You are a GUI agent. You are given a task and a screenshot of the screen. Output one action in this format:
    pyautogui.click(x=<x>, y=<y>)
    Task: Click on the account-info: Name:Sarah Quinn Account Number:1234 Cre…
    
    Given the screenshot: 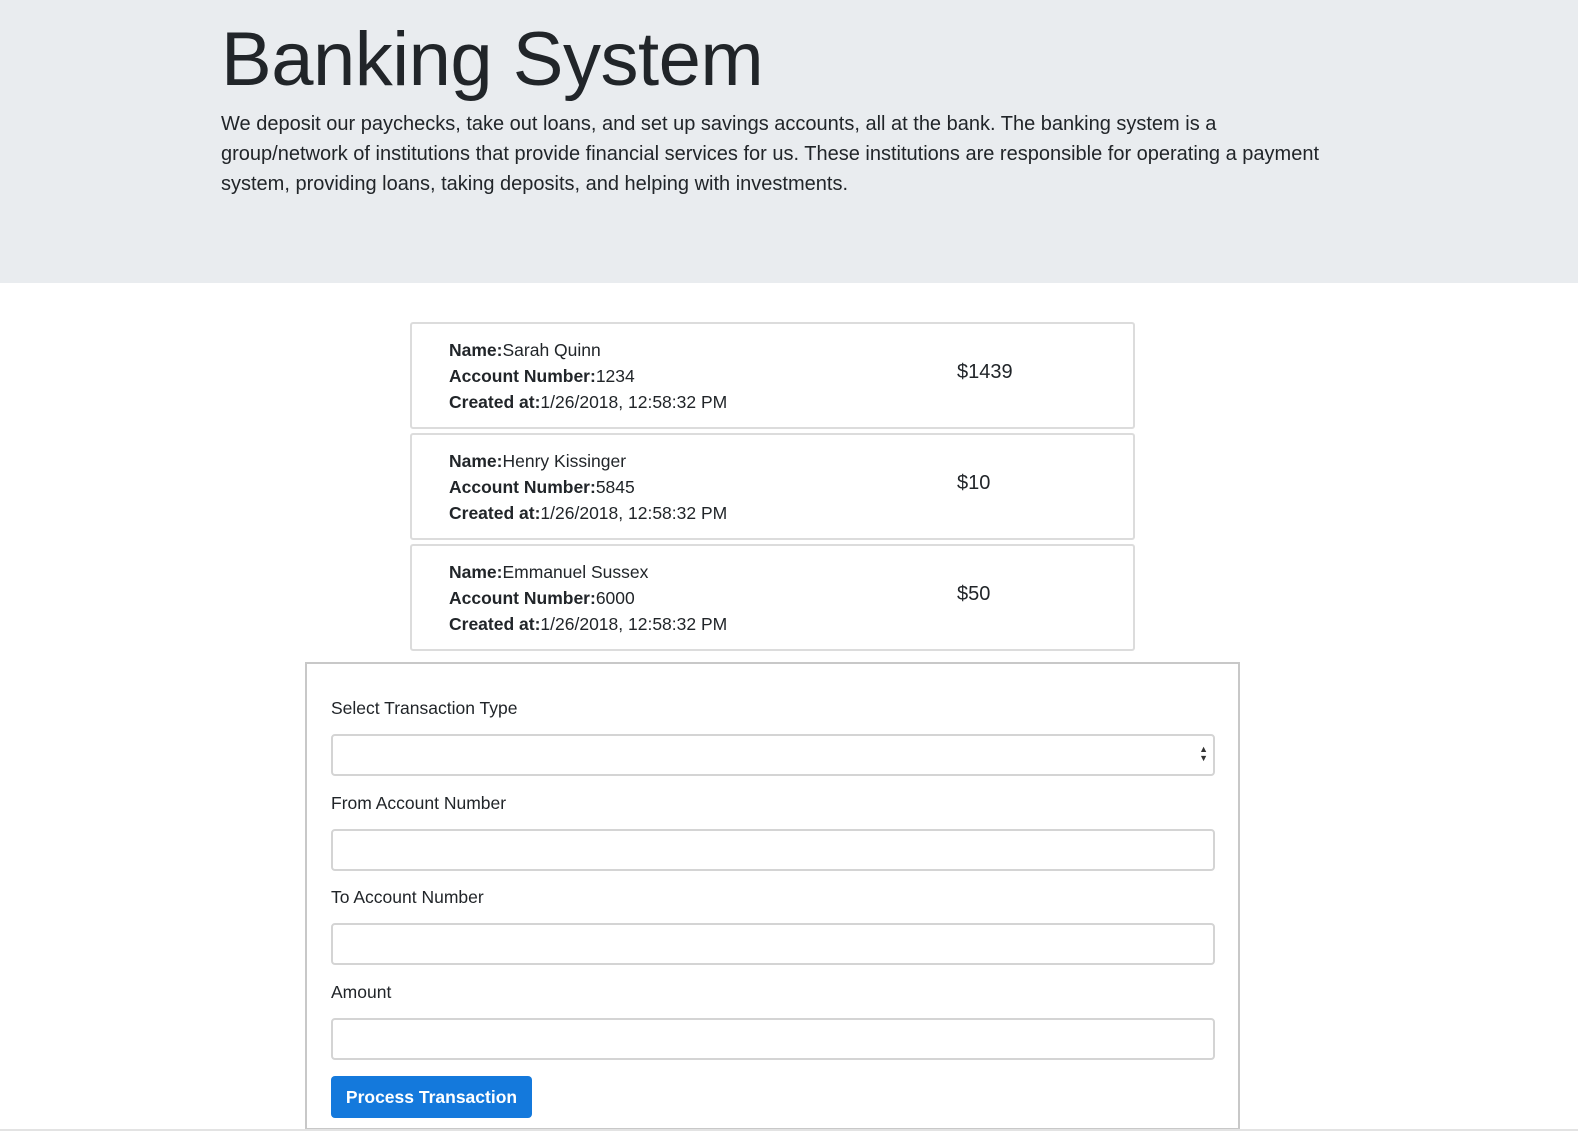 What is the action you would take?
    pyautogui.click(x=588, y=376)
    